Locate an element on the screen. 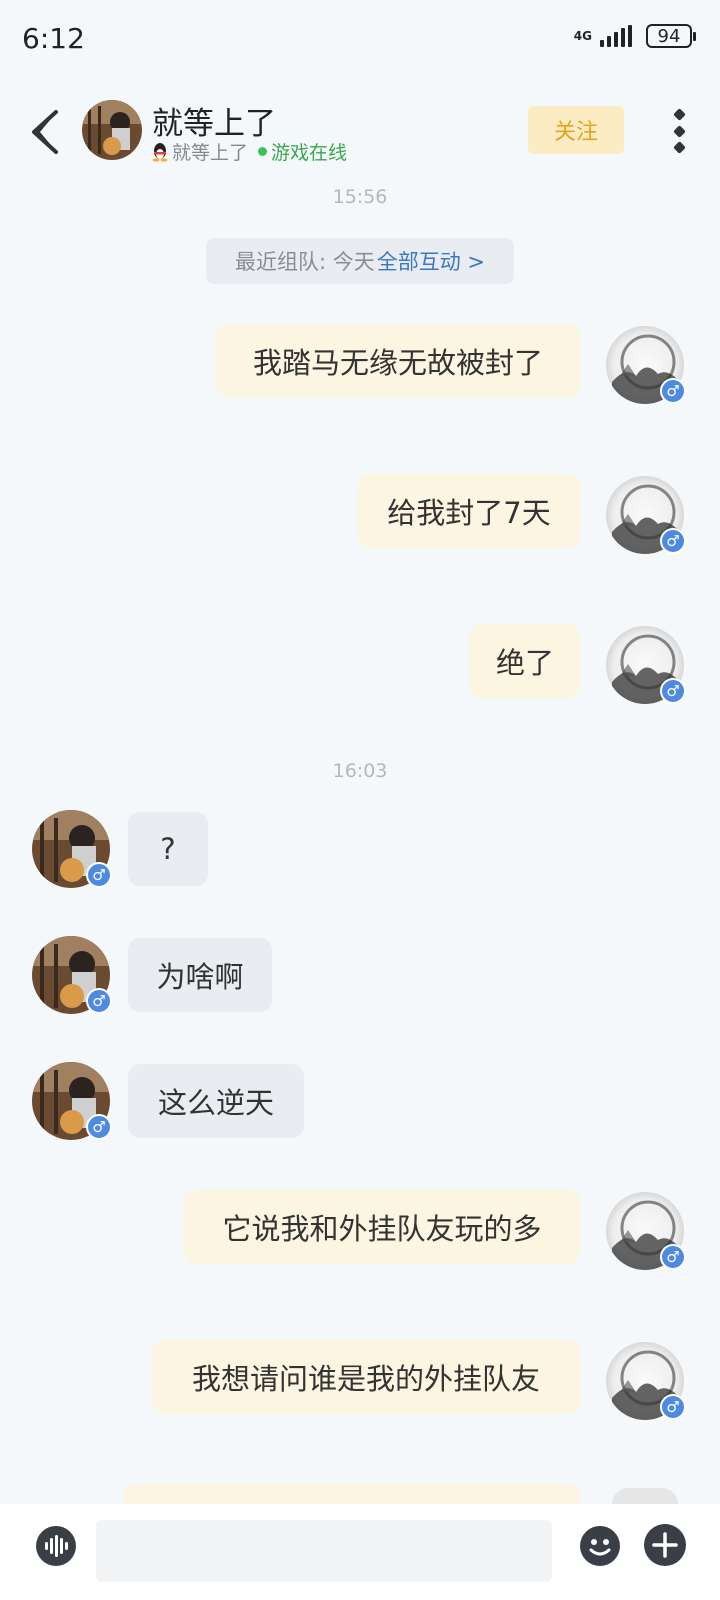 The image size is (720, 1600). emoji-icon is located at coordinates (600, 1547).